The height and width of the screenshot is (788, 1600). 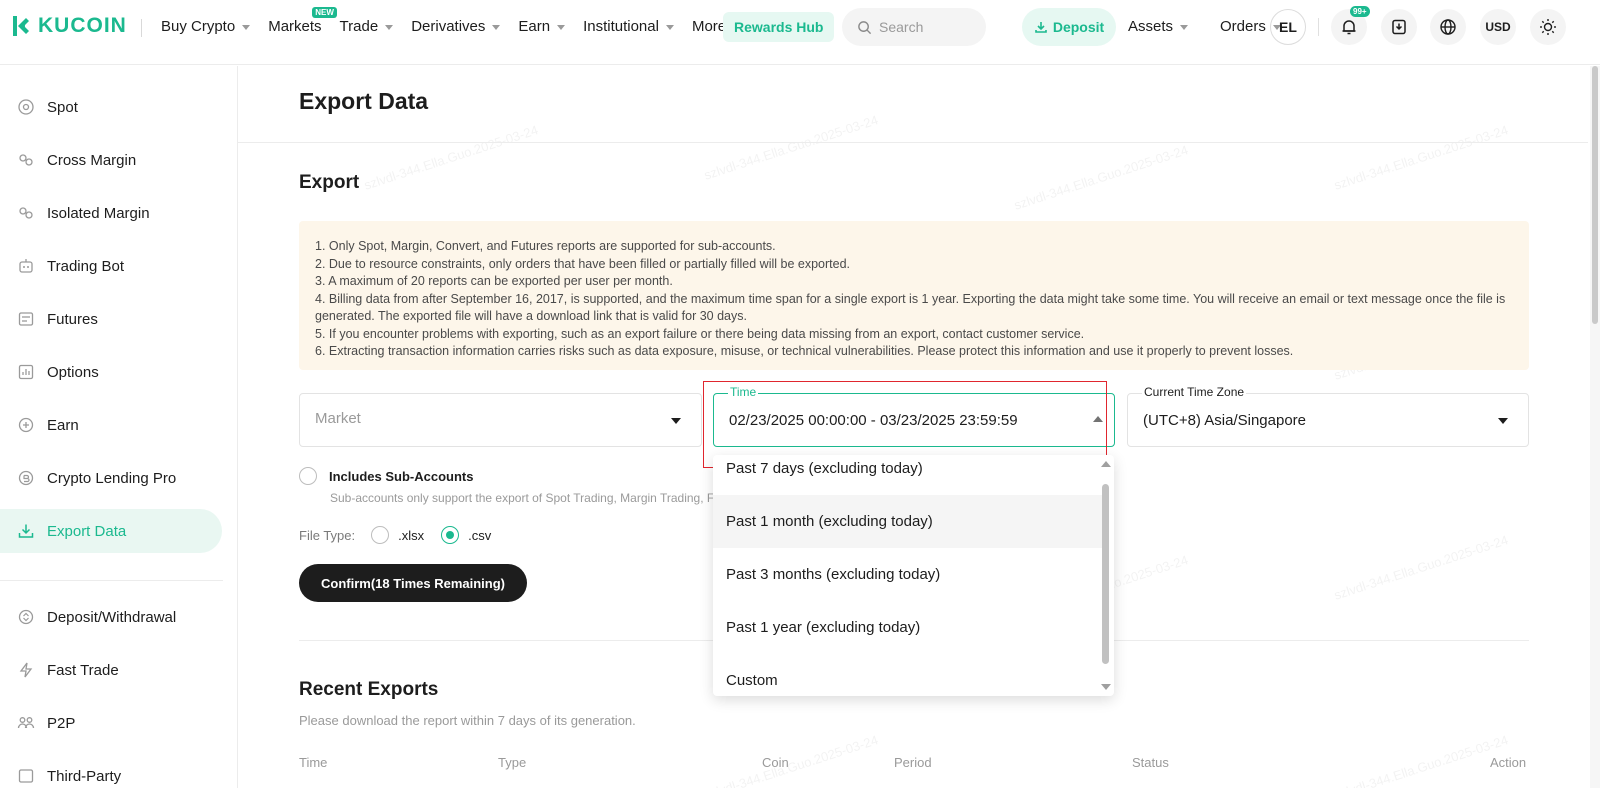 I want to click on section-title: Export, so click(x=329, y=182).